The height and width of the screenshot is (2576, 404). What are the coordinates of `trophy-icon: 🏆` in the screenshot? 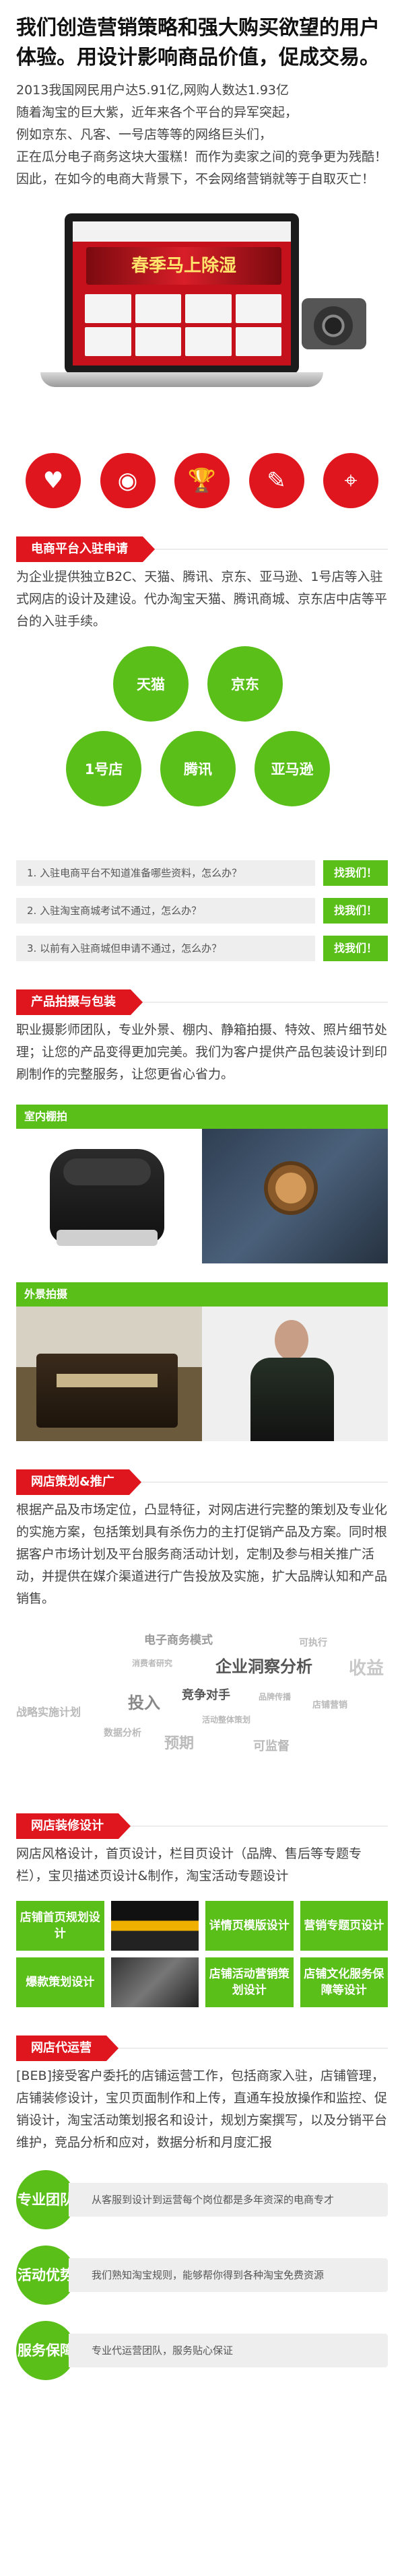 It's located at (202, 480).